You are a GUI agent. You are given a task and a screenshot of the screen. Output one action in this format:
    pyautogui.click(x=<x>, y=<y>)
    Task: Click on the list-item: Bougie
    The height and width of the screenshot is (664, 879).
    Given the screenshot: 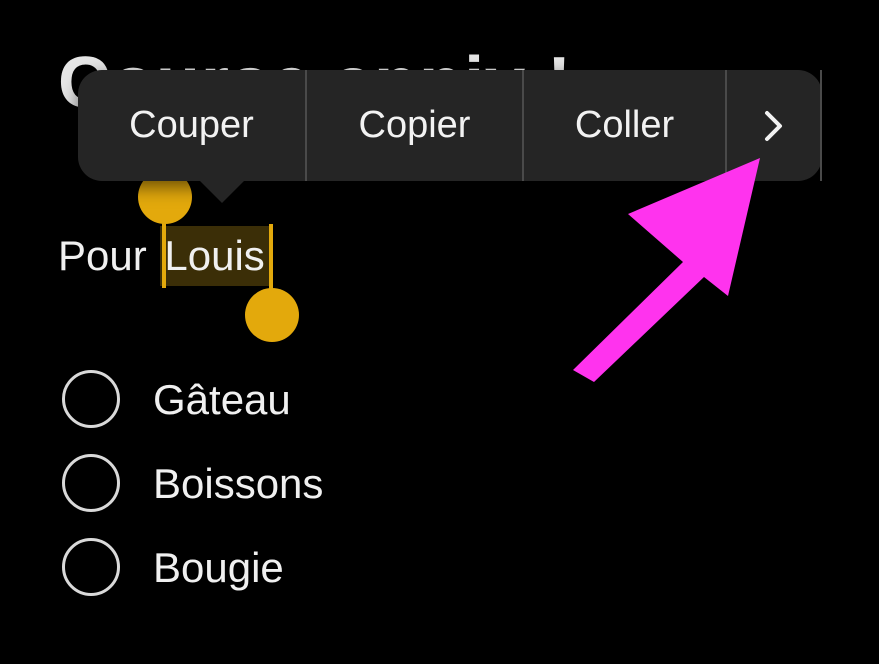 What is the action you would take?
    pyautogui.click(x=262, y=568)
    